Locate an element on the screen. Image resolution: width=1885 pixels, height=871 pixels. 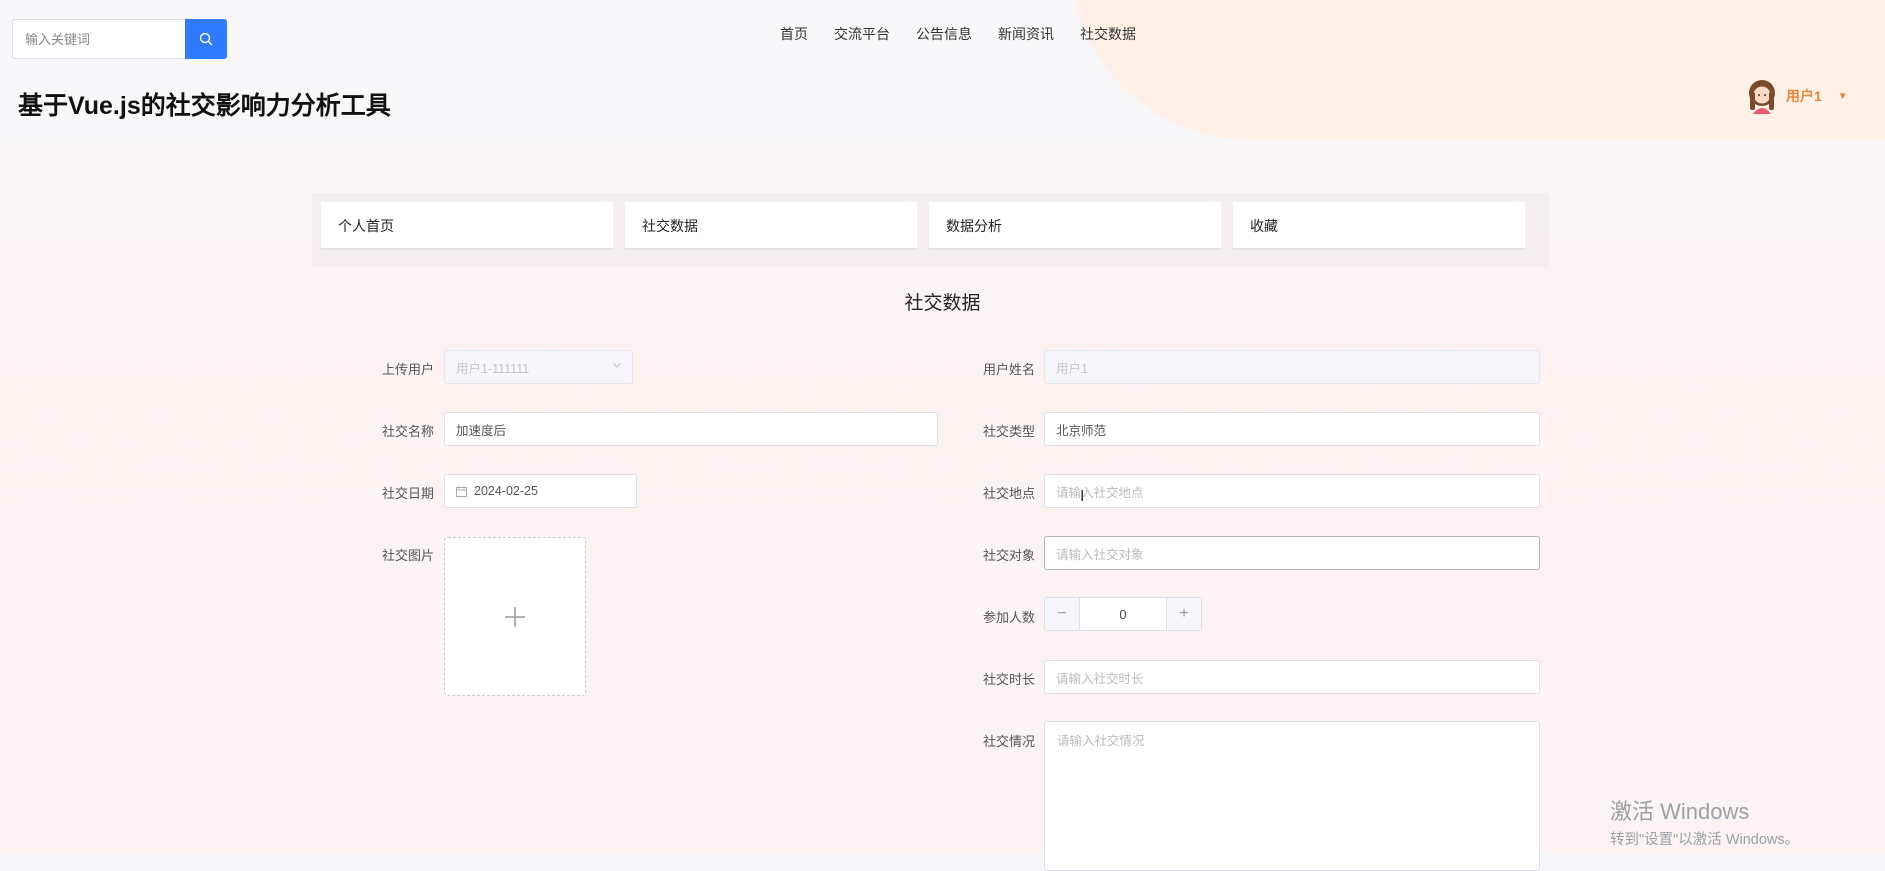
situation-placeholder: 请输入社交情况 is located at coordinates (1101, 741).